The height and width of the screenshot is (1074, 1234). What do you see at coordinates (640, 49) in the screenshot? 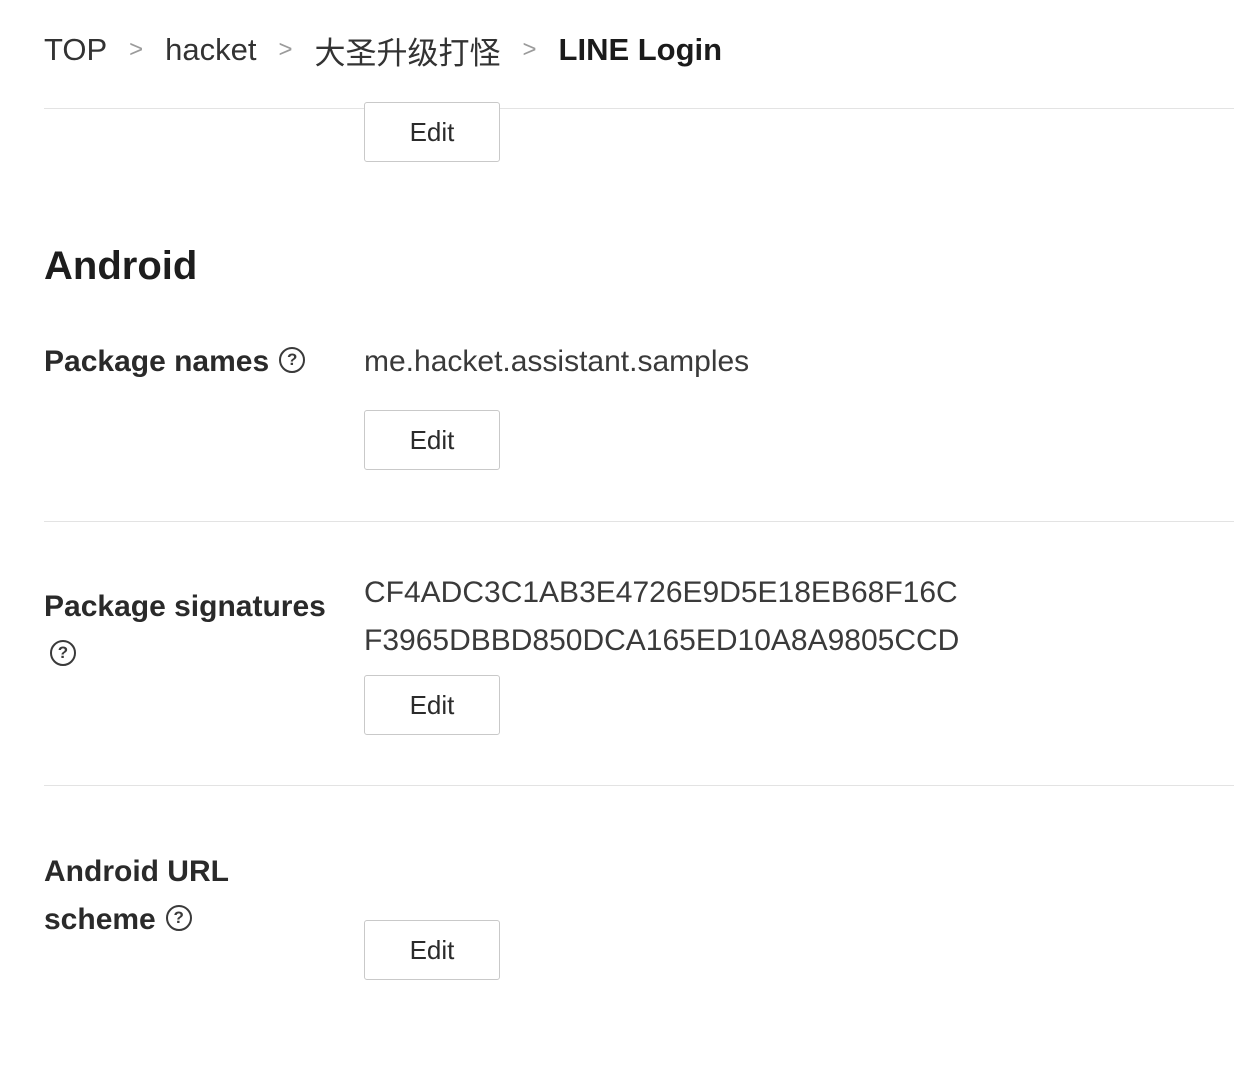
I see `breadcrumb-item-current: LINE Login` at bounding box center [640, 49].